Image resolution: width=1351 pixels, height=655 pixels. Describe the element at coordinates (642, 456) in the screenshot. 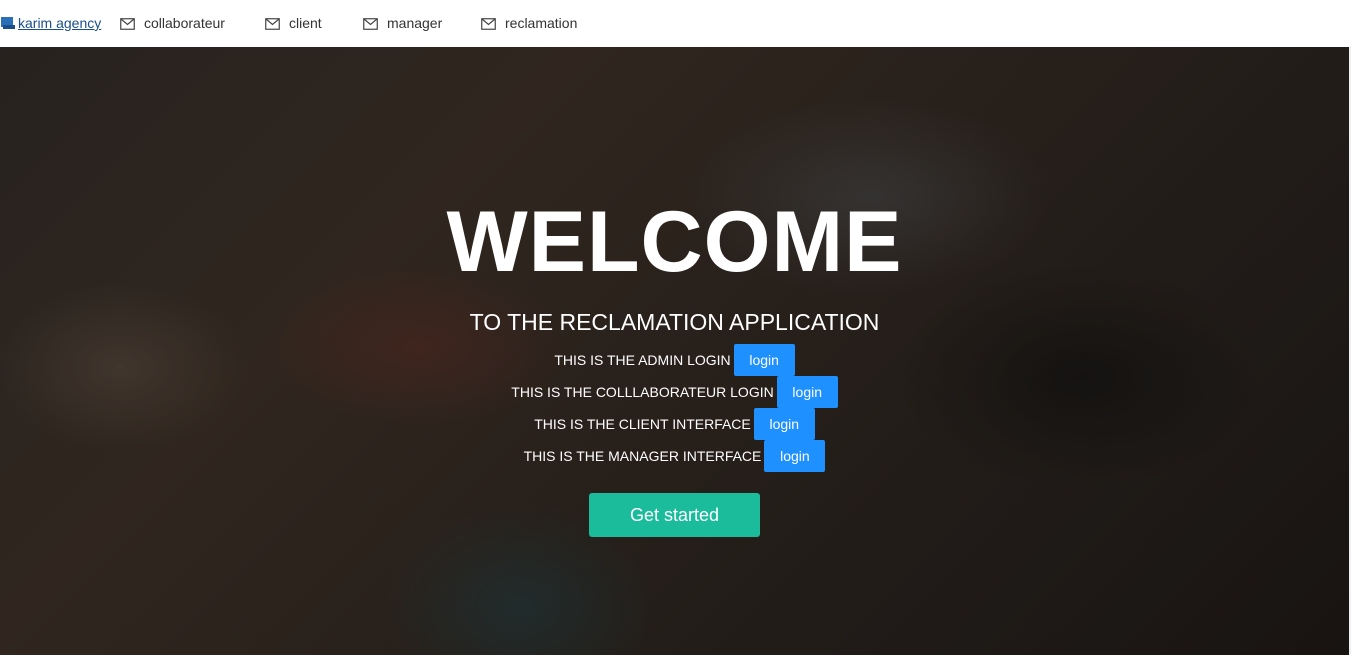

I see `manager-login-label: THIS IS THE MANAGER INTERFACE` at that location.